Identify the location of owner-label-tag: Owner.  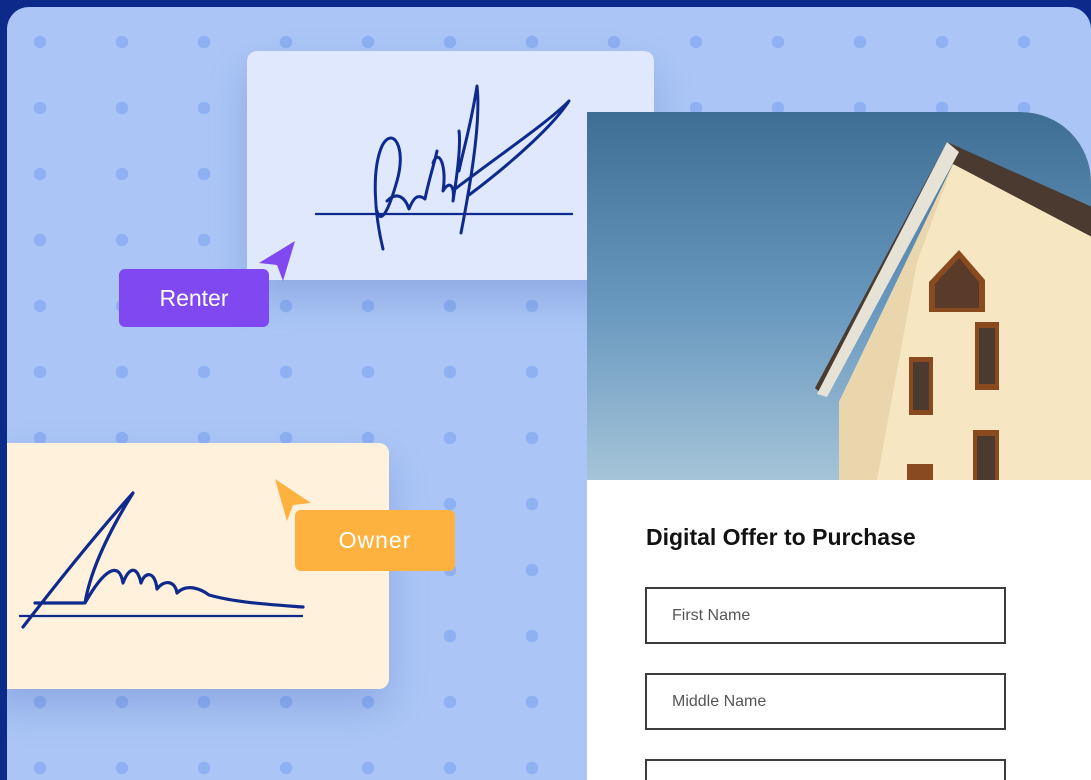
(375, 540).